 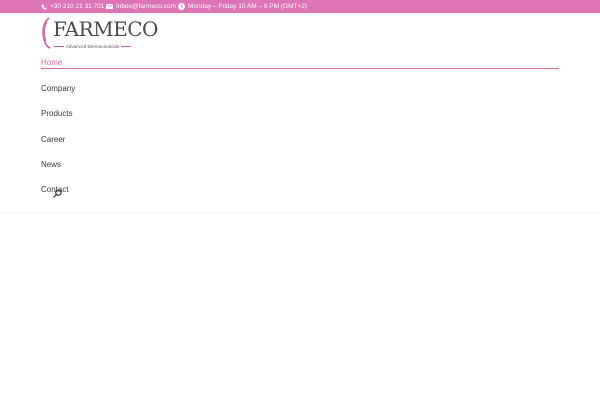 What do you see at coordinates (146, 6) in the screenshot?
I see `email-address: Inbox@farmeco.com` at bounding box center [146, 6].